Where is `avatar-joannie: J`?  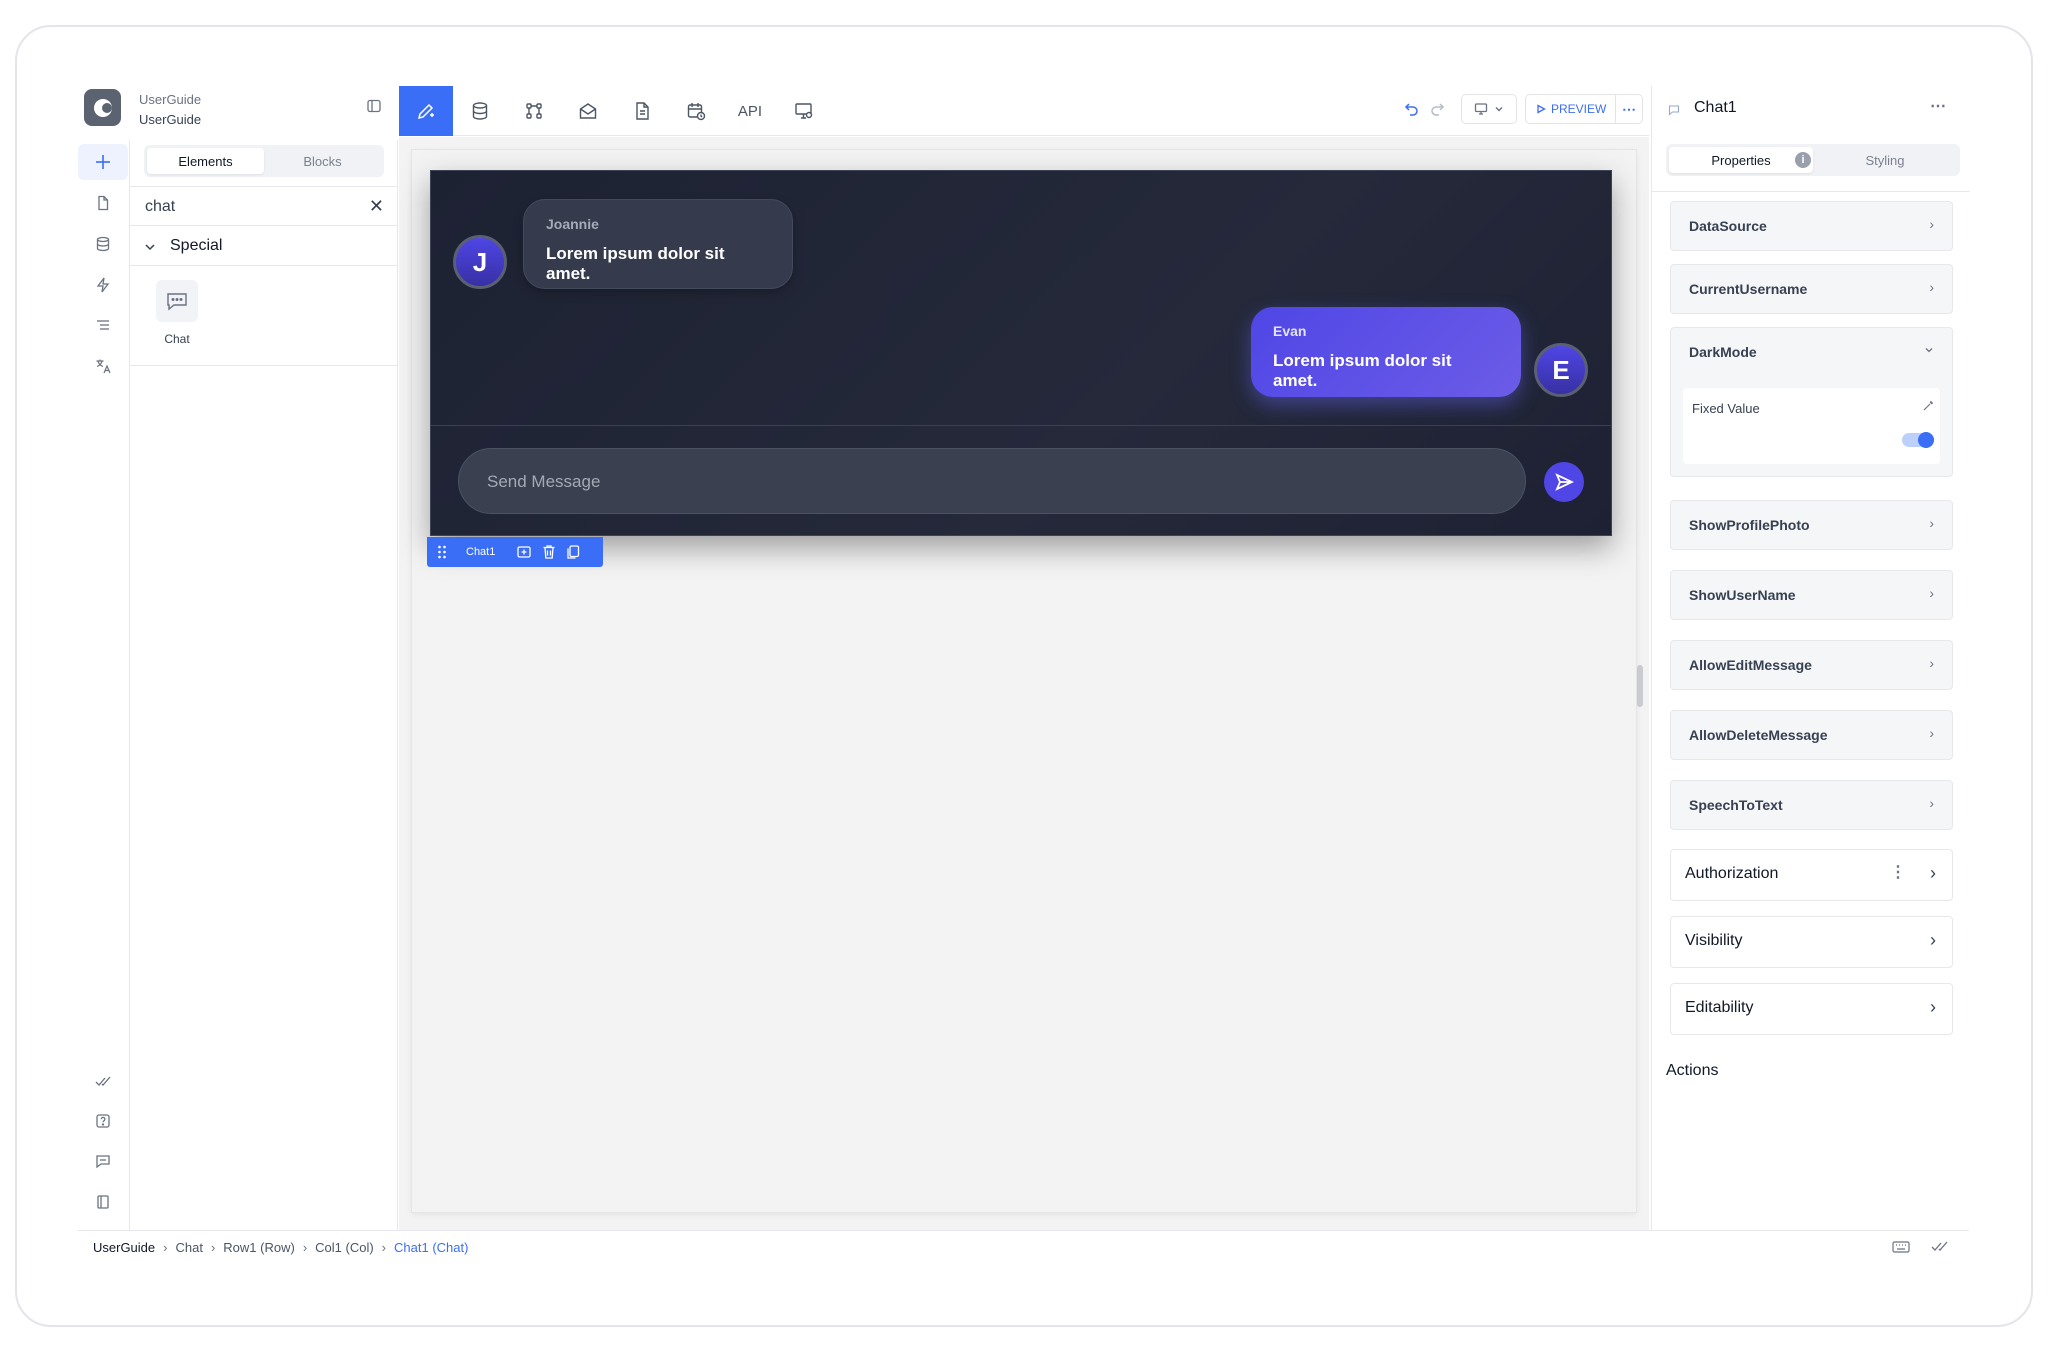
avatar-joannie: J is located at coordinates (480, 262).